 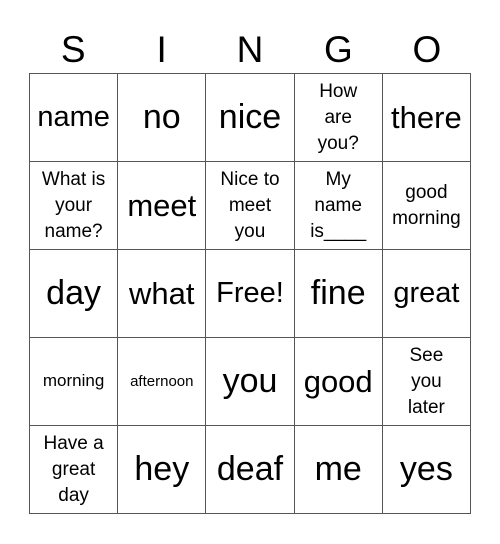 I want to click on cell-text-line: See, so click(x=426, y=355).